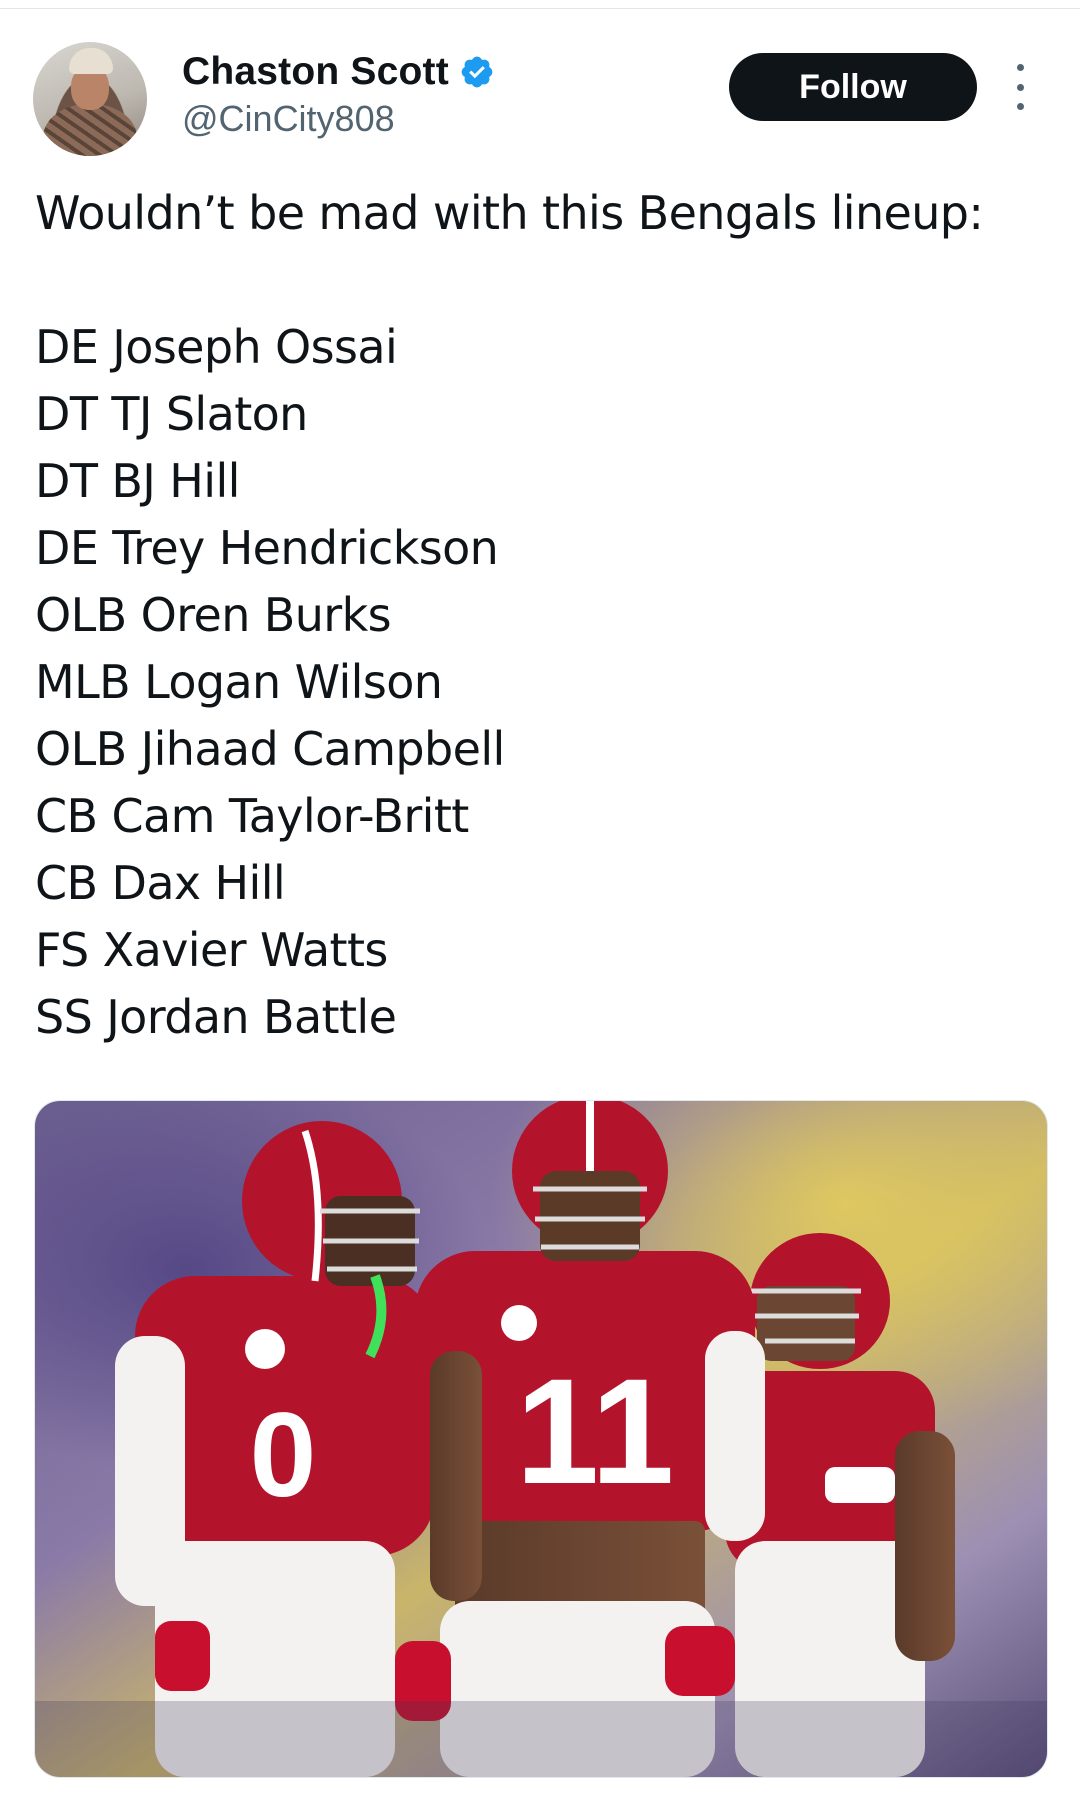  What do you see at coordinates (252, 816) in the screenshot?
I see `lineup-item: CB Cam Taylor-Britt` at bounding box center [252, 816].